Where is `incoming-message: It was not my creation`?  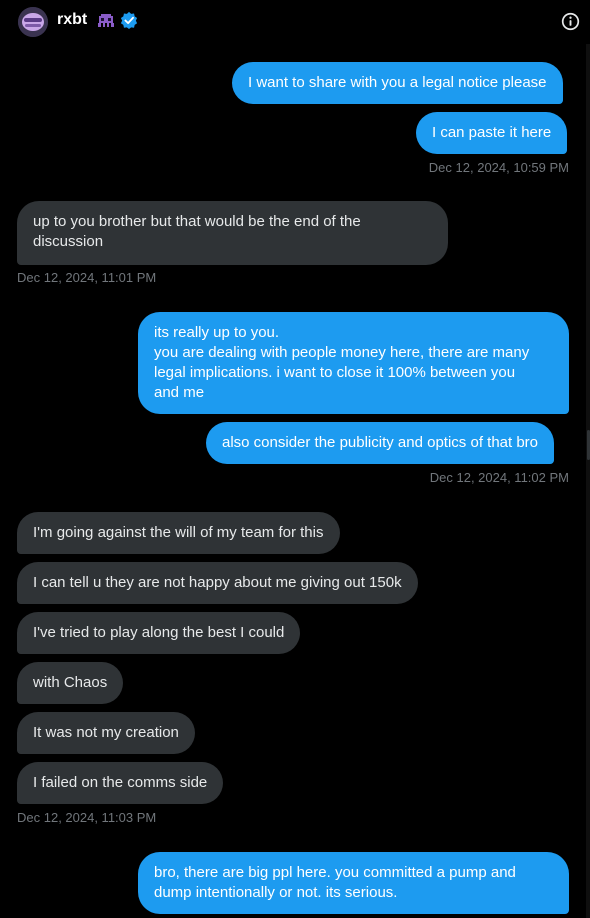 incoming-message: It was not my creation is located at coordinates (106, 733).